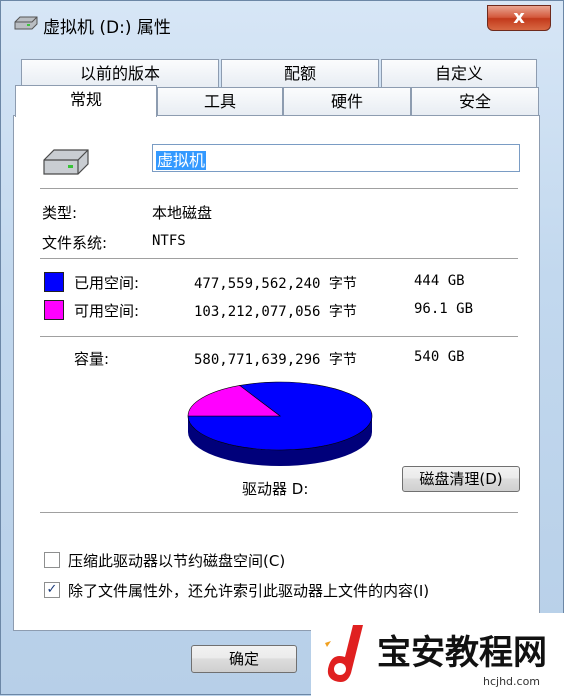 This screenshot has height=696, width=564. I want to click on used-label: 已用空间:, so click(107, 283).